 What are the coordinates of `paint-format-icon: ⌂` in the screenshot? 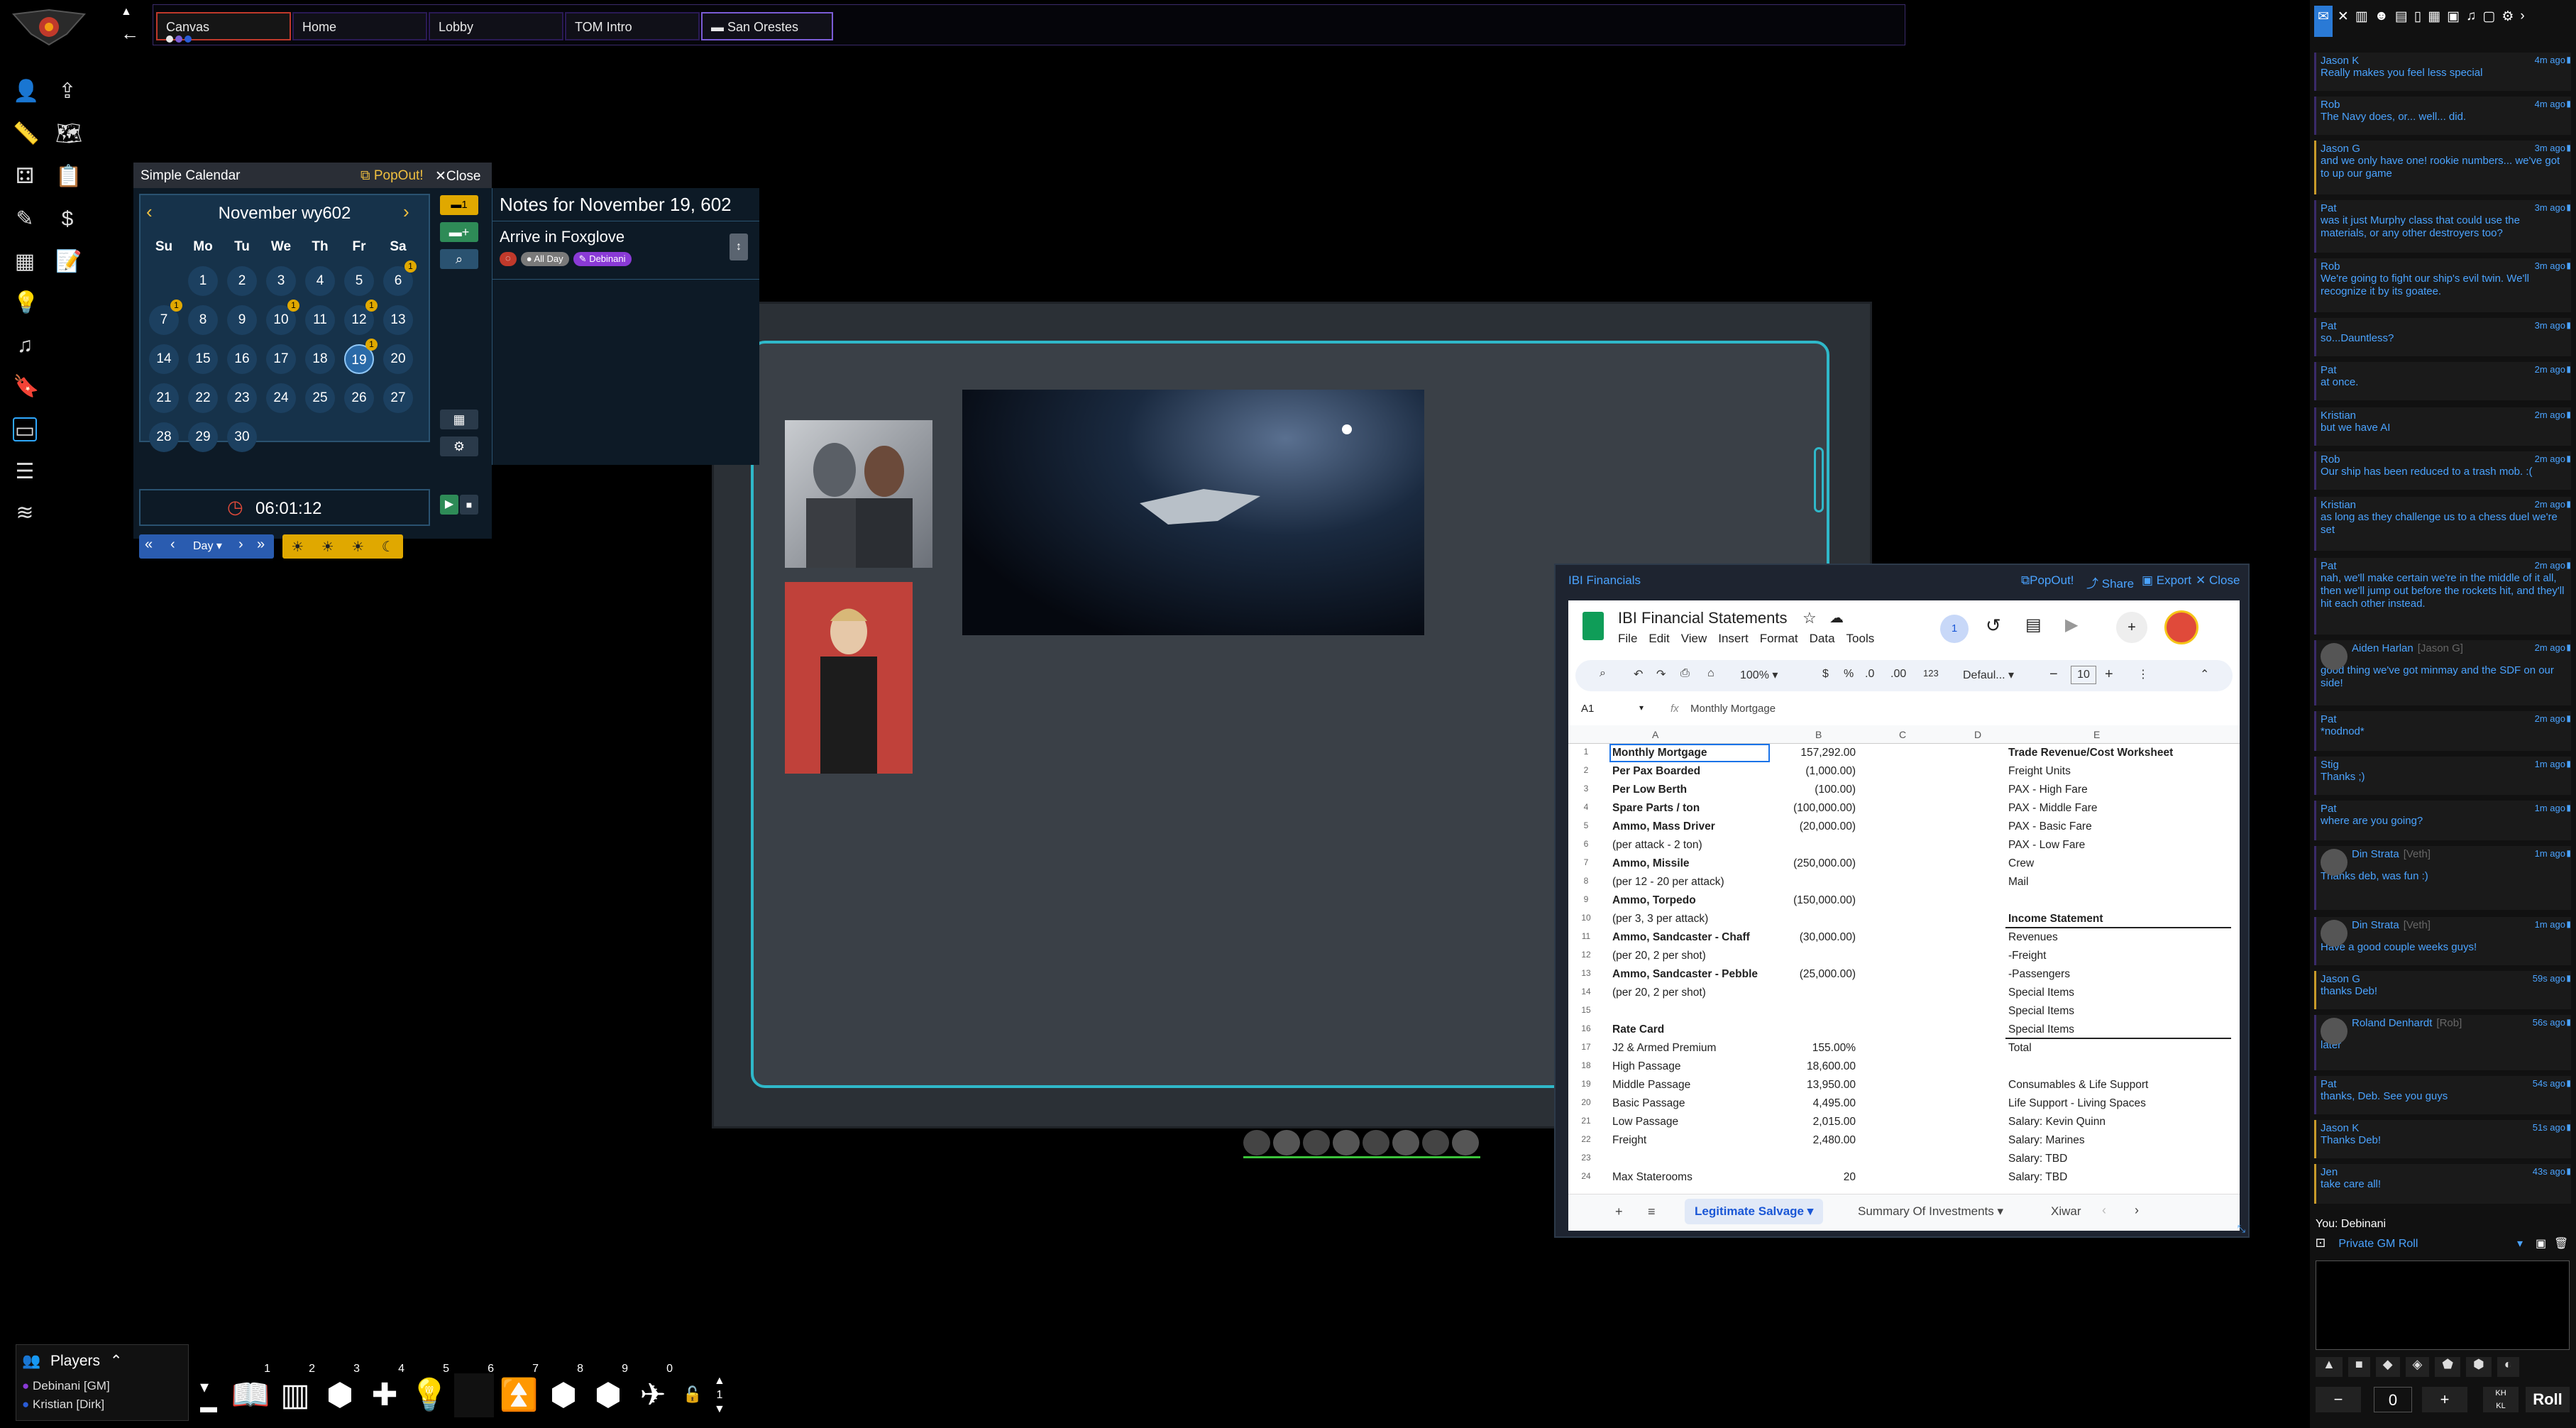 It's located at (1710, 673).